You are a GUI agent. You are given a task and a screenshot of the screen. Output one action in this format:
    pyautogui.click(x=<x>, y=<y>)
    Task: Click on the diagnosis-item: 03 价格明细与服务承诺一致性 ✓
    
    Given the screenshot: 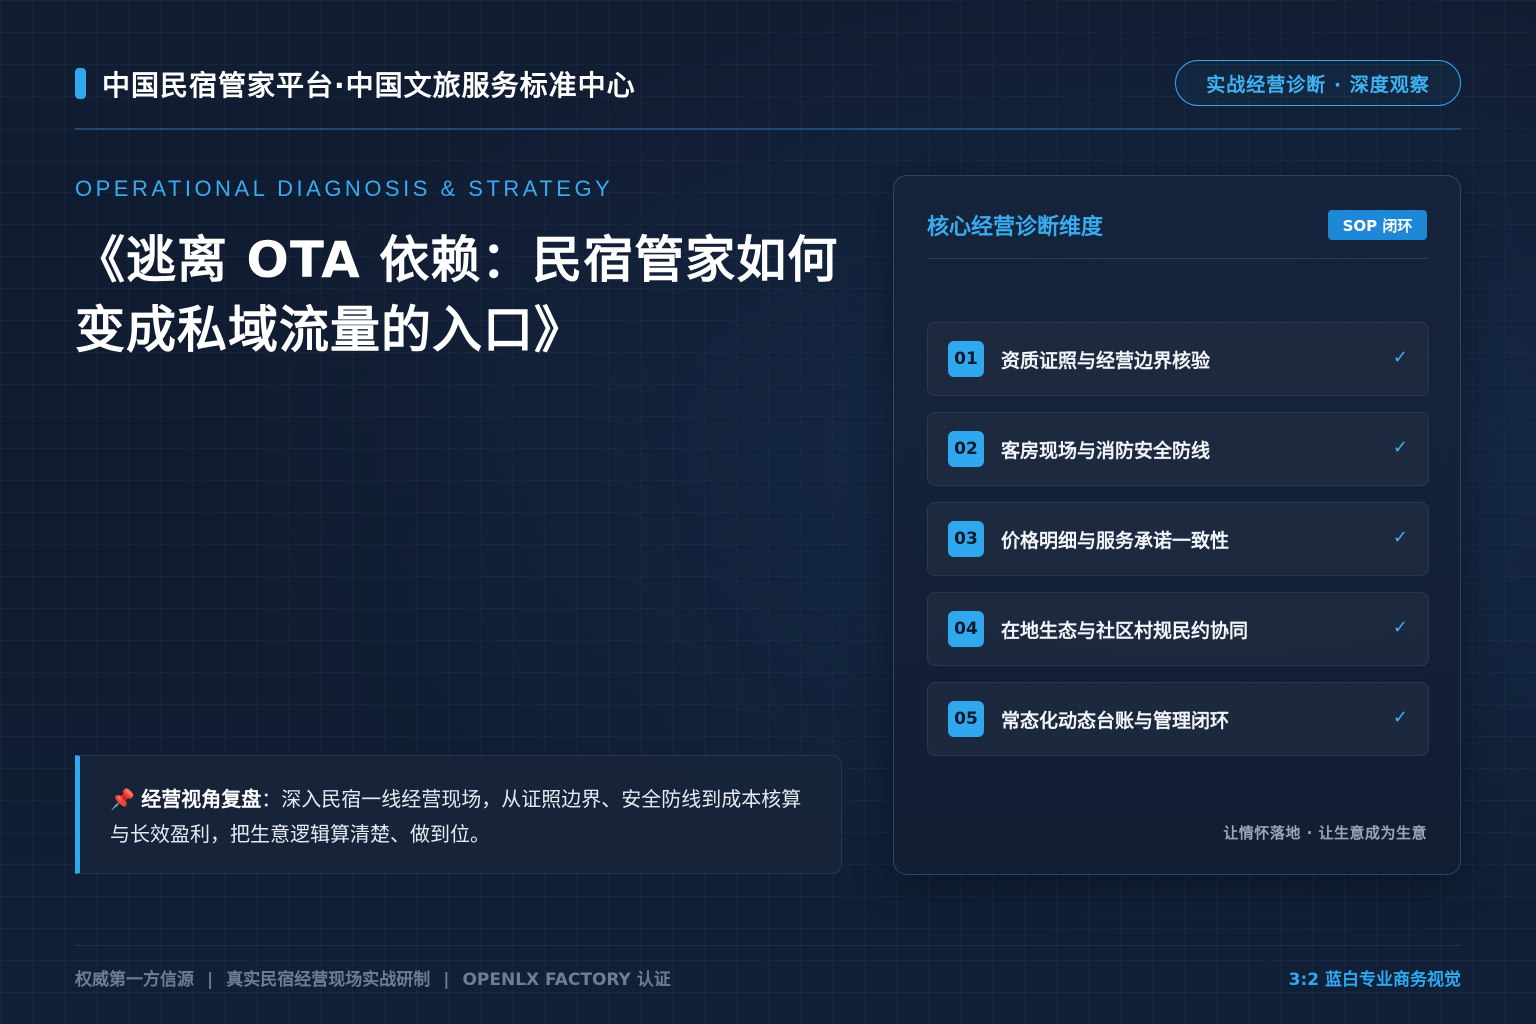 What is the action you would take?
    pyautogui.click(x=1178, y=539)
    